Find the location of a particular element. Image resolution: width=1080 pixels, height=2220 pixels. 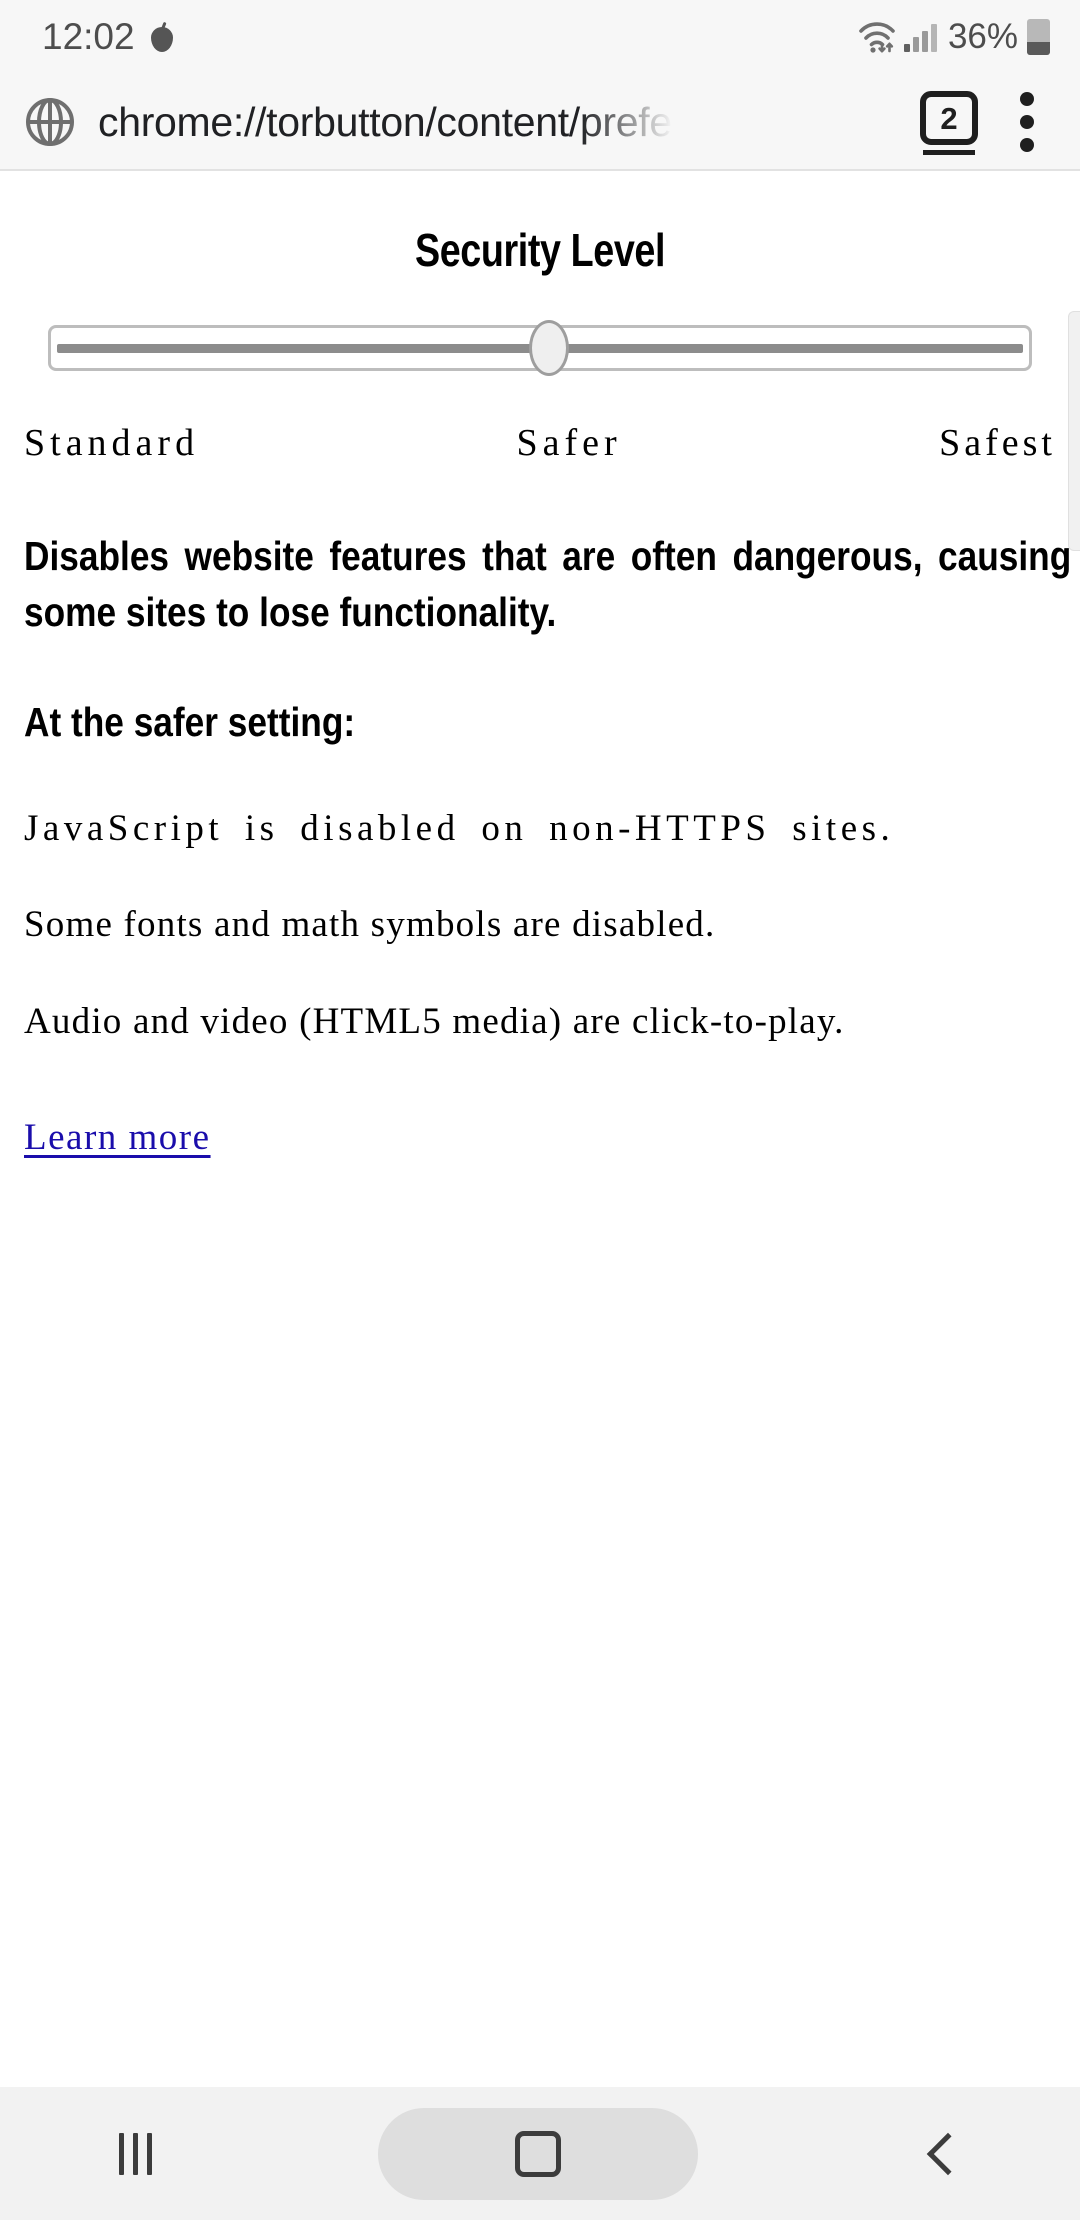

overflow-menu-icon is located at coordinates (1027, 122).